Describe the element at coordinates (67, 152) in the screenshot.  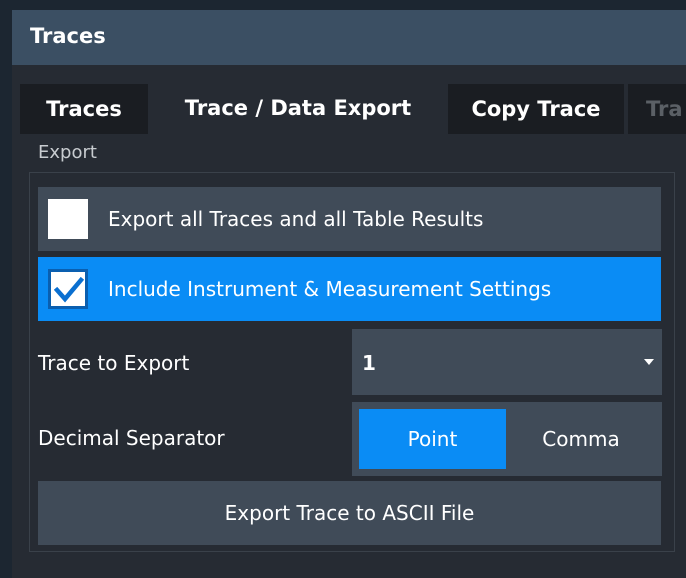
I see `export-section-label: Export` at that location.